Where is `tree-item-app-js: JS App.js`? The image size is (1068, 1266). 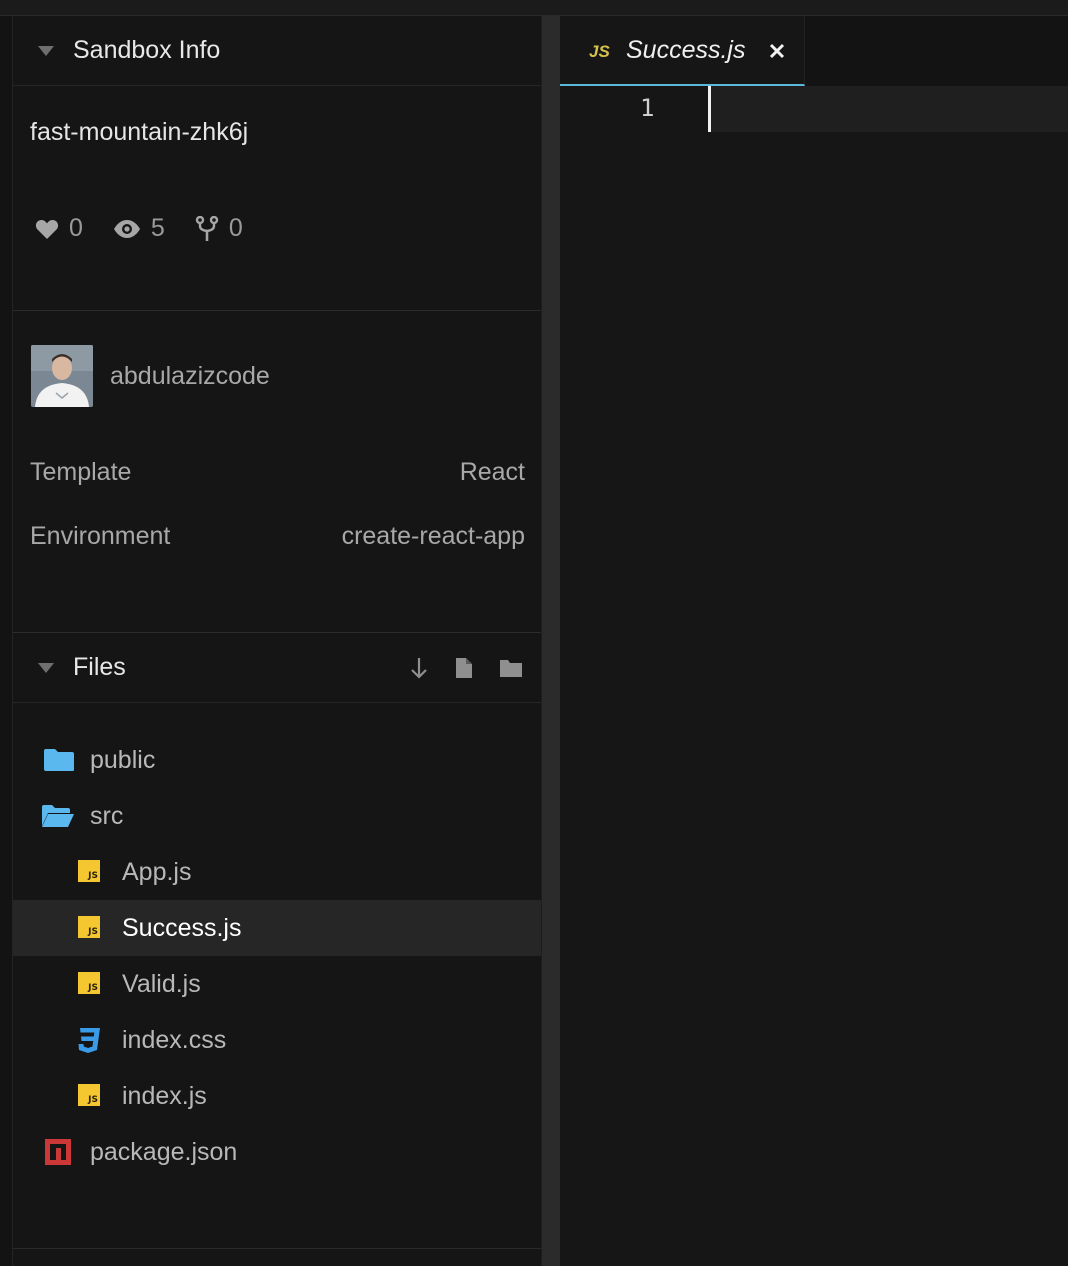
tree-item-app-js: JS App.js is located at coordinates (277, 872).